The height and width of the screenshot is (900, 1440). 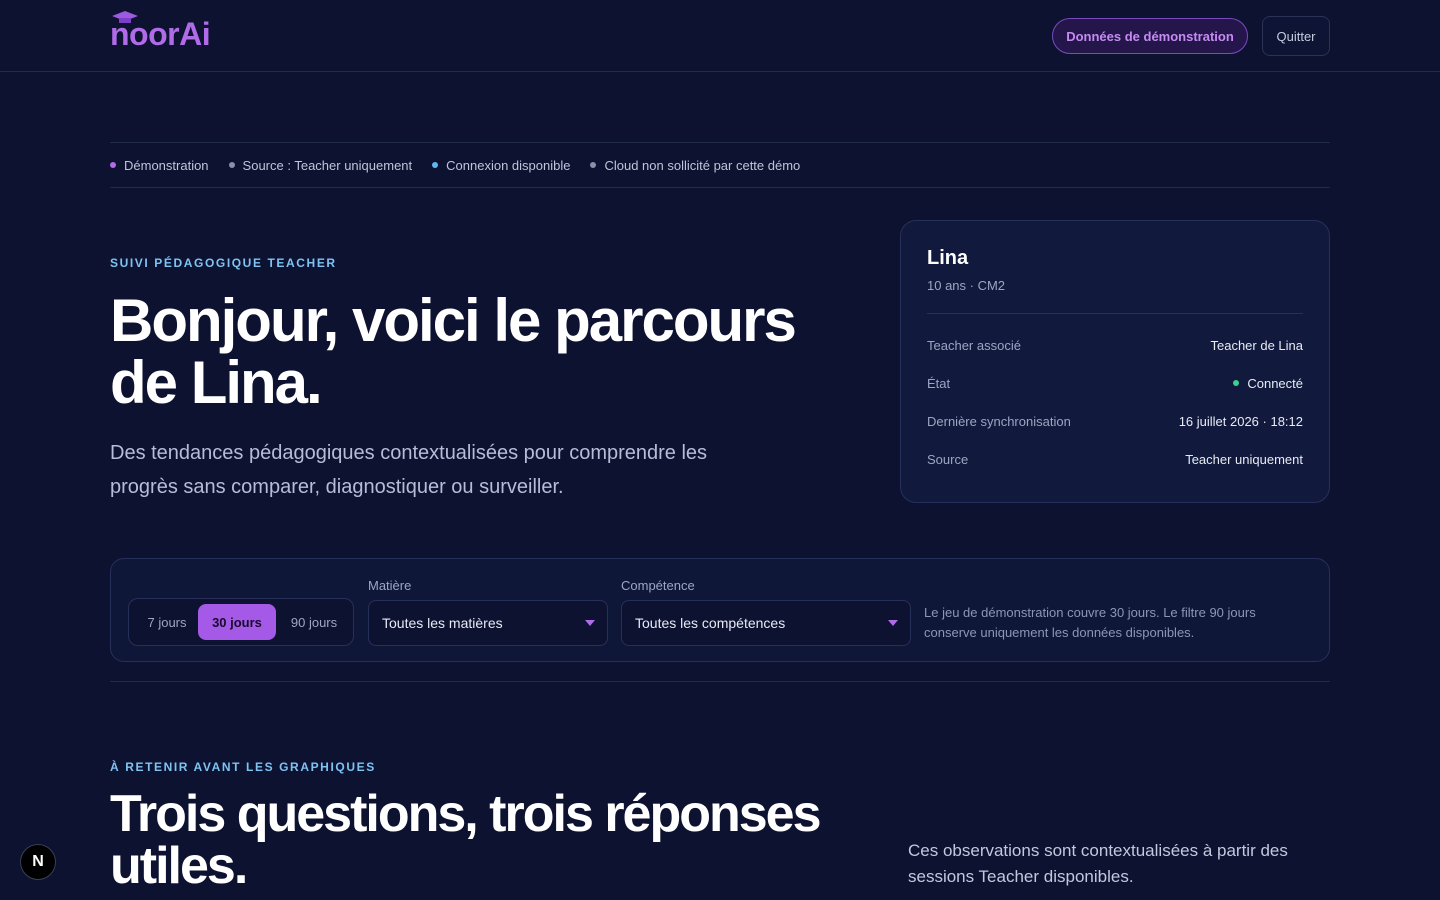 What do you see at coordinates (1256, 345) in the screenshot?
I see `profile-row-value: Teacher de Lina` at bounding box center [1256, 345].